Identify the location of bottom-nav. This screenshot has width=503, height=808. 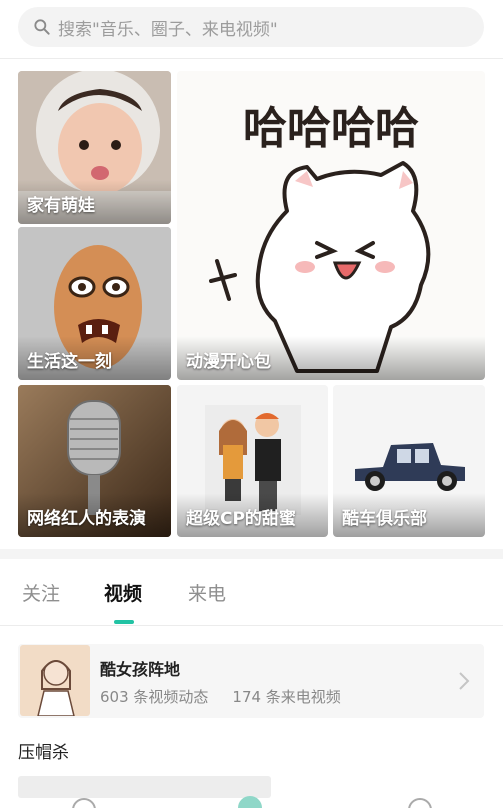
(251, 800).